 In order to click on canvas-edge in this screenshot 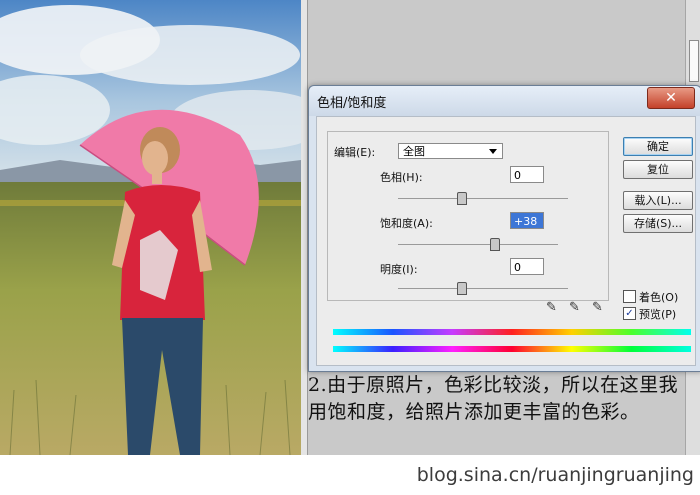, I will do `click(304, 227)`.